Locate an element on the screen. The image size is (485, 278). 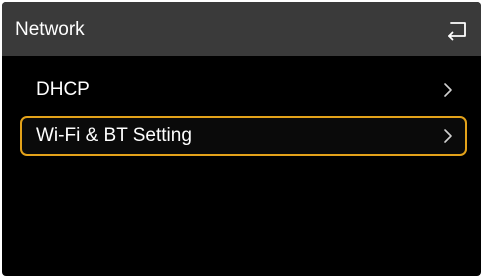
menu-item-label: DHCP is located at coordinates (63, 89).